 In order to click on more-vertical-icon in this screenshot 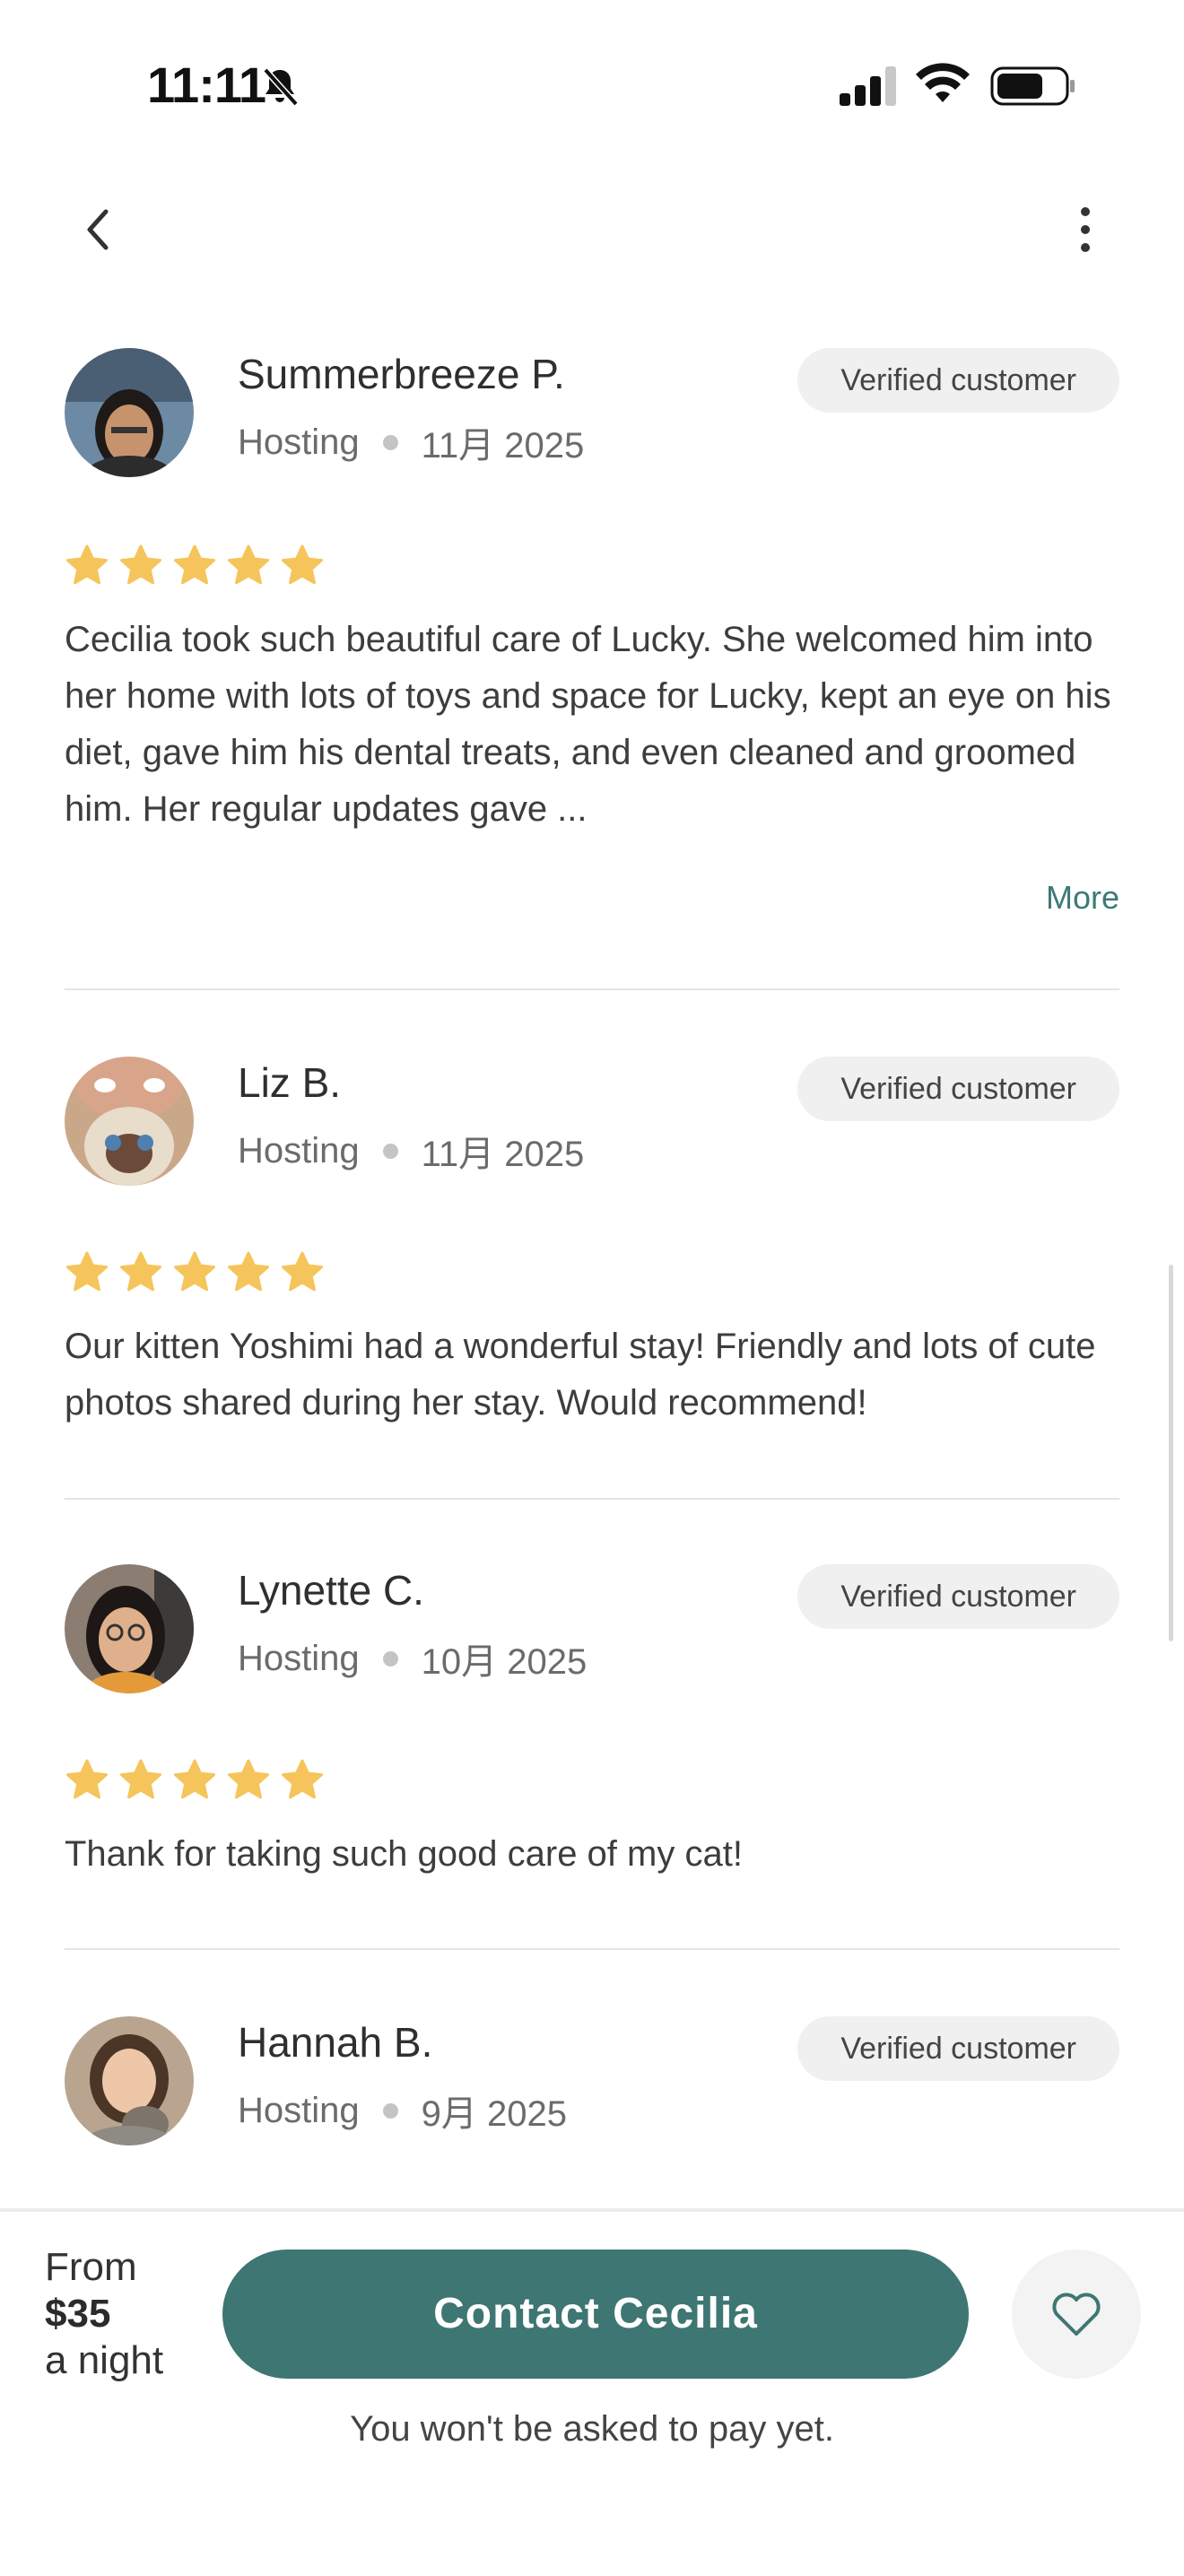, I will do `click(1085, 230)`.